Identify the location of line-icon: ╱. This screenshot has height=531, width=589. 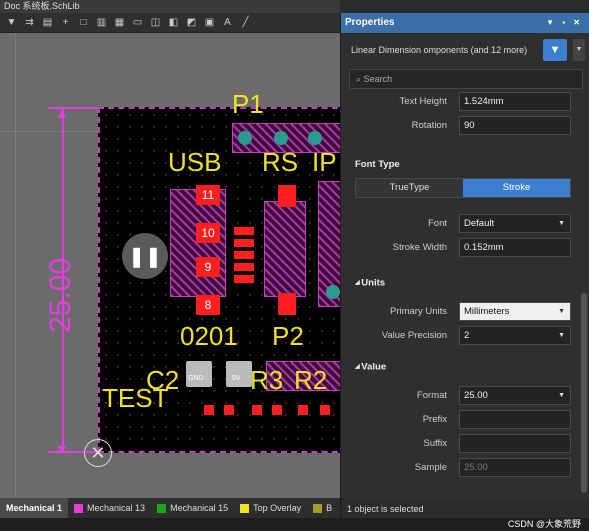
(245, 22).